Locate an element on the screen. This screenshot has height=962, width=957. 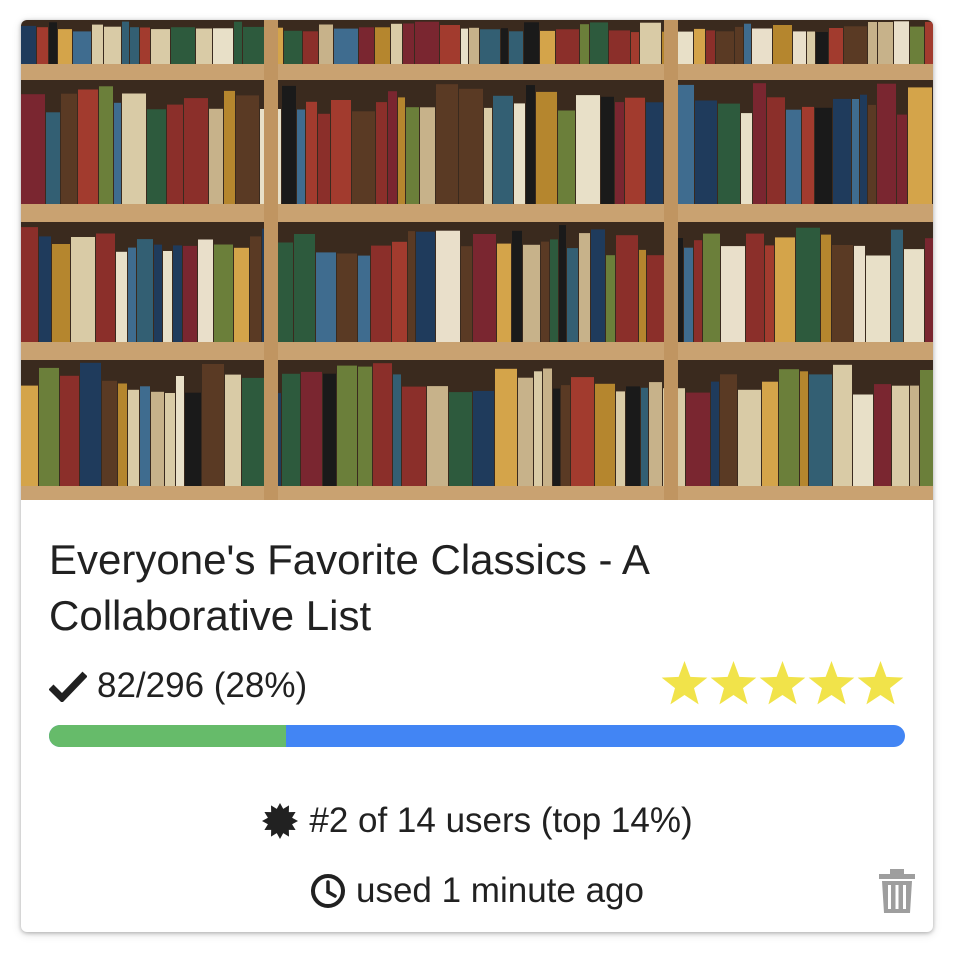
rank-row: #2 of 14 users (top 14%) is located at coordinates (477, 821).